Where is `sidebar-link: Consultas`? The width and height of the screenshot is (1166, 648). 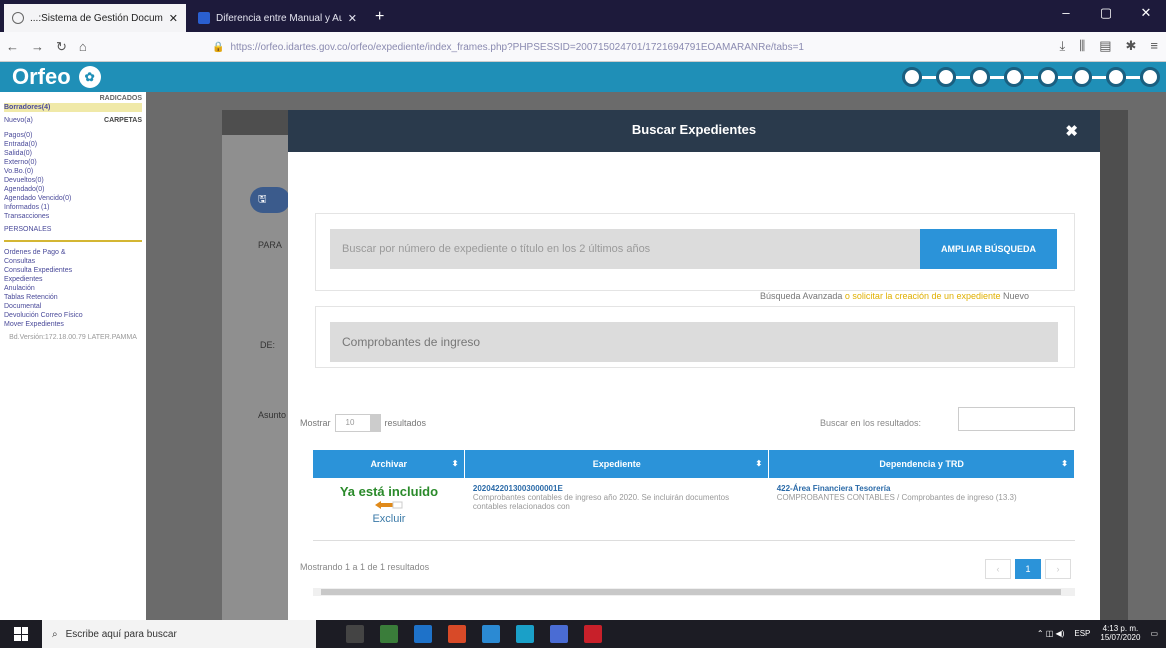
sidebar-link: Consultas is located at coordinates (73, 261).